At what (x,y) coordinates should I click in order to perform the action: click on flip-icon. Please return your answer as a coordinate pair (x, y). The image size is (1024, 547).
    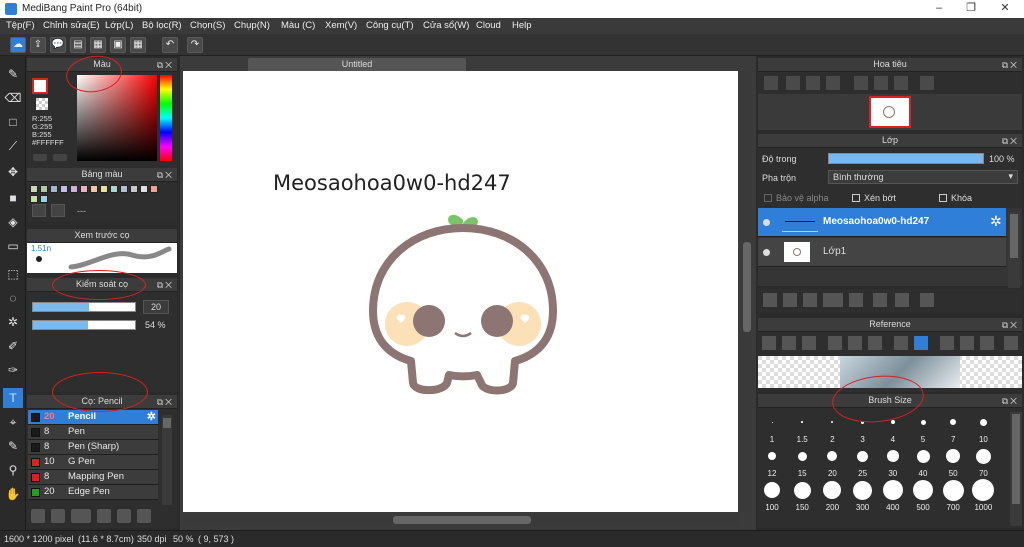
    Looking at the image, I should click on (927, 83).